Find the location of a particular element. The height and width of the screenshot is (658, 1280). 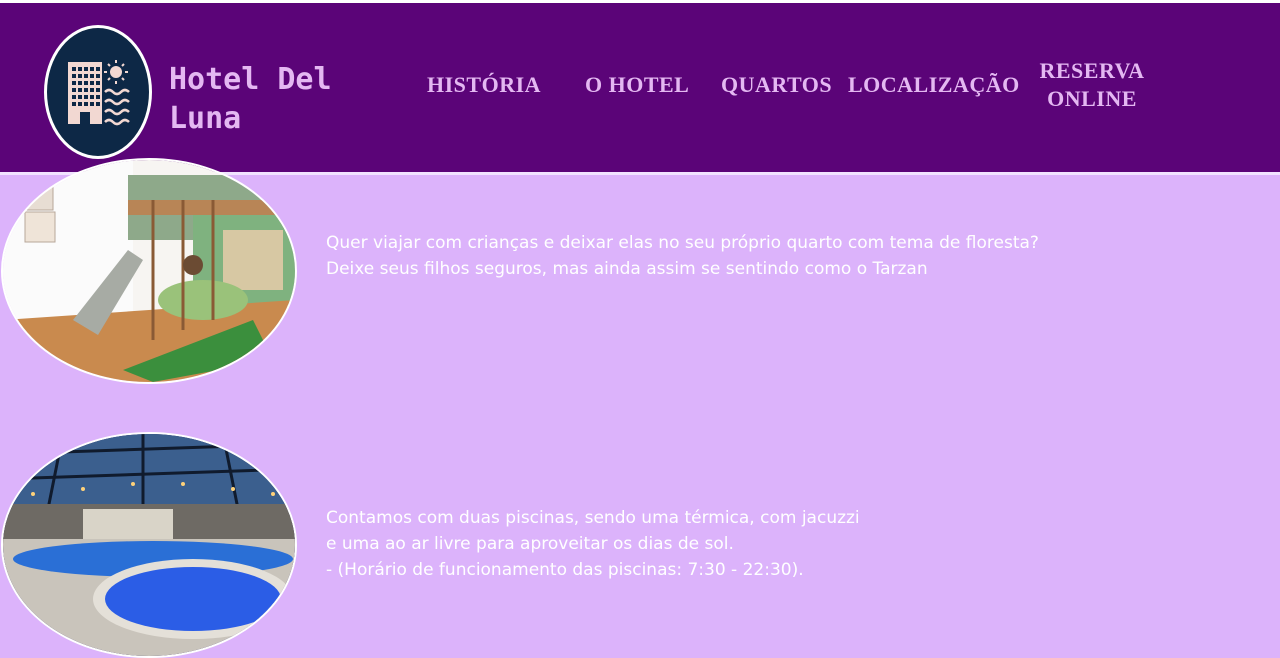

nav-localizacao: LOCALIZAÇÃO is located at coordinates (934, 85).